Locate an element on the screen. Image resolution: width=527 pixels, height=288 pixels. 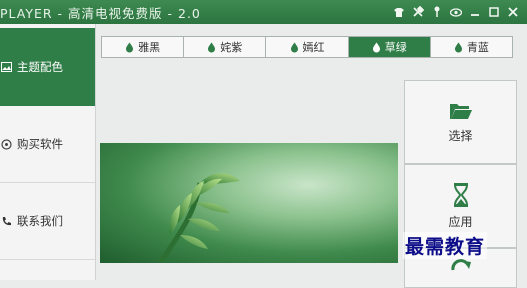
coin-icon is located at coordinates (6, 144).